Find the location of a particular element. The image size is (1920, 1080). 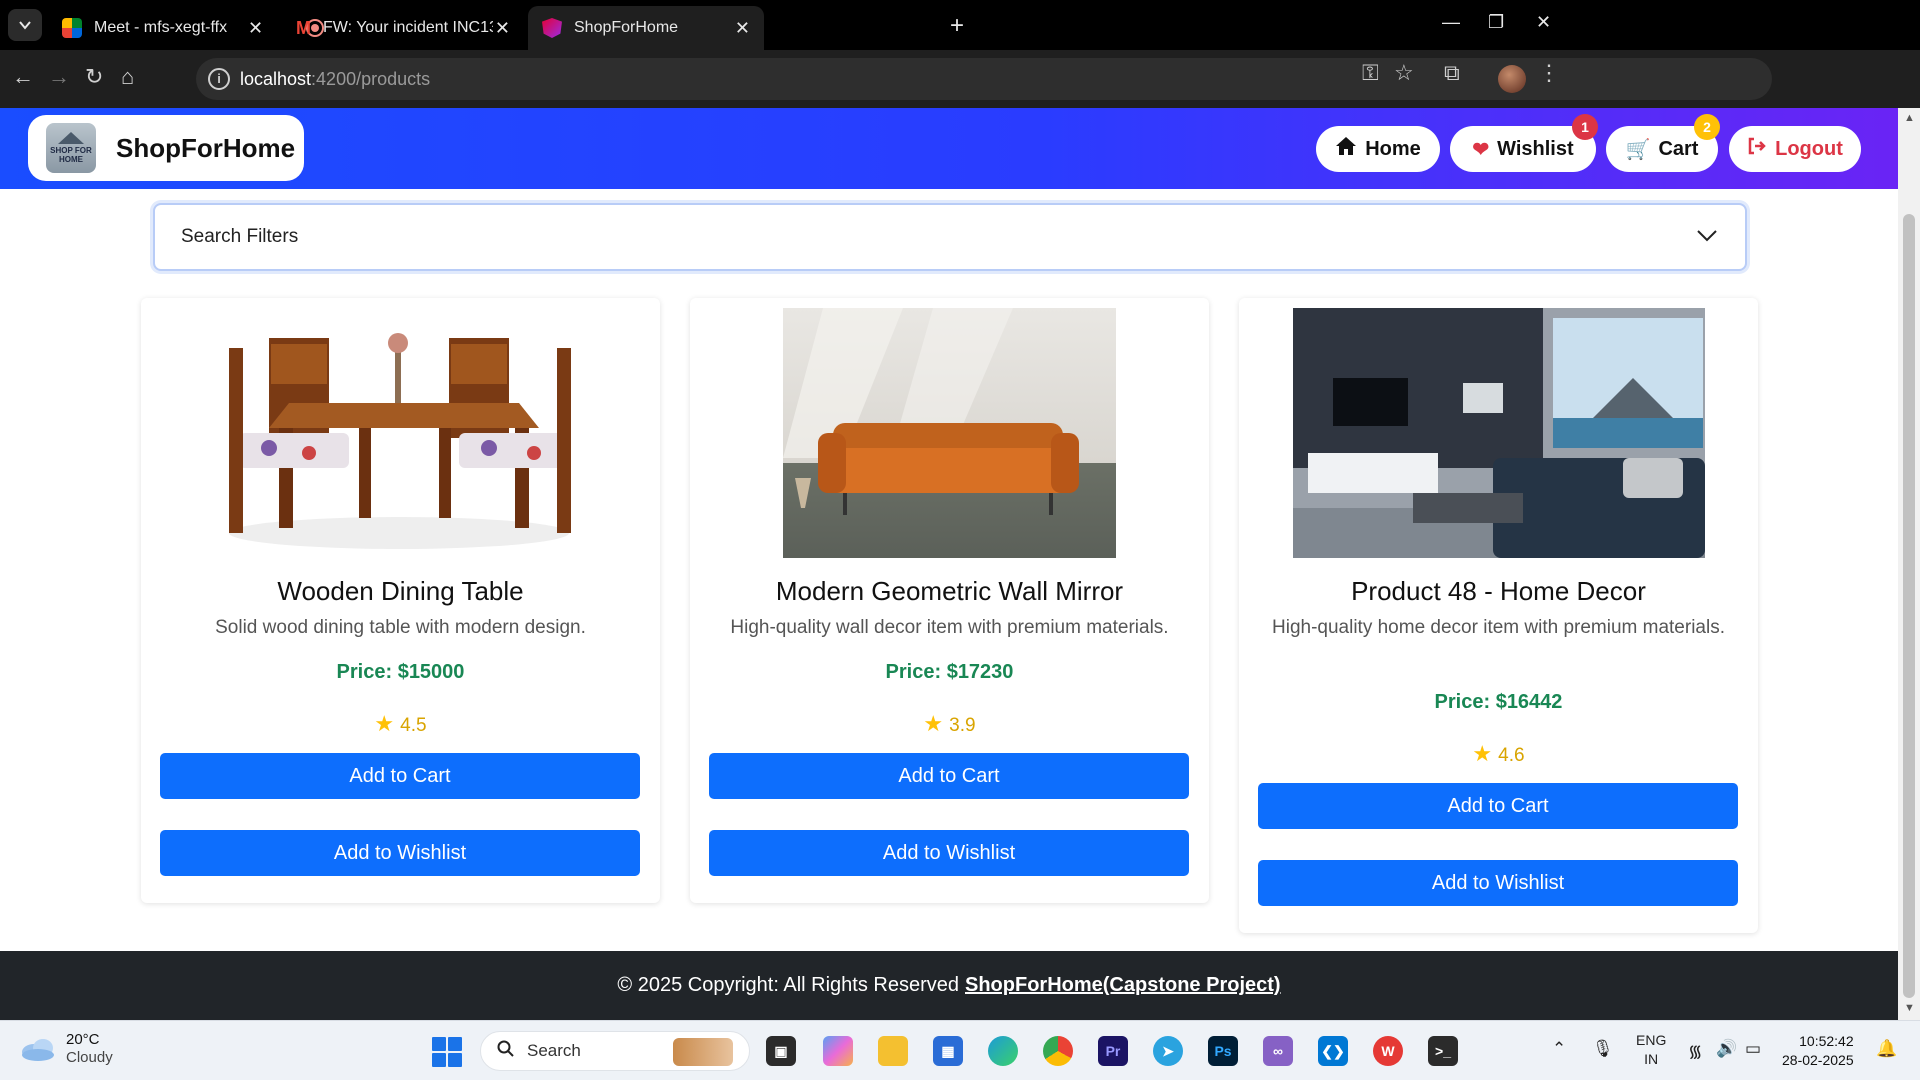

taskbar-search: Search is located at coordinates (615, 1051).